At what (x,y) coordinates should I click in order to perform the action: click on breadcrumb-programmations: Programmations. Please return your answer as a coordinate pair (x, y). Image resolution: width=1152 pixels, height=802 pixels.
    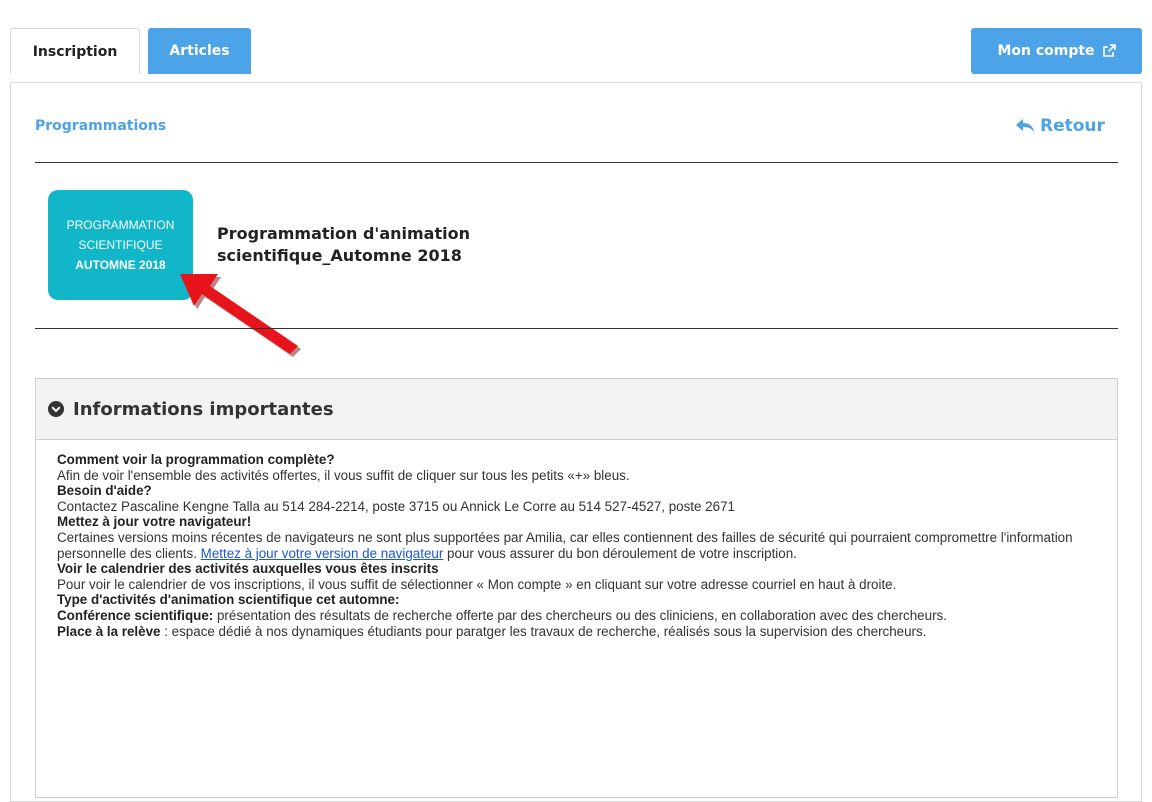
    Looking at the image, I should click on (100, 126).